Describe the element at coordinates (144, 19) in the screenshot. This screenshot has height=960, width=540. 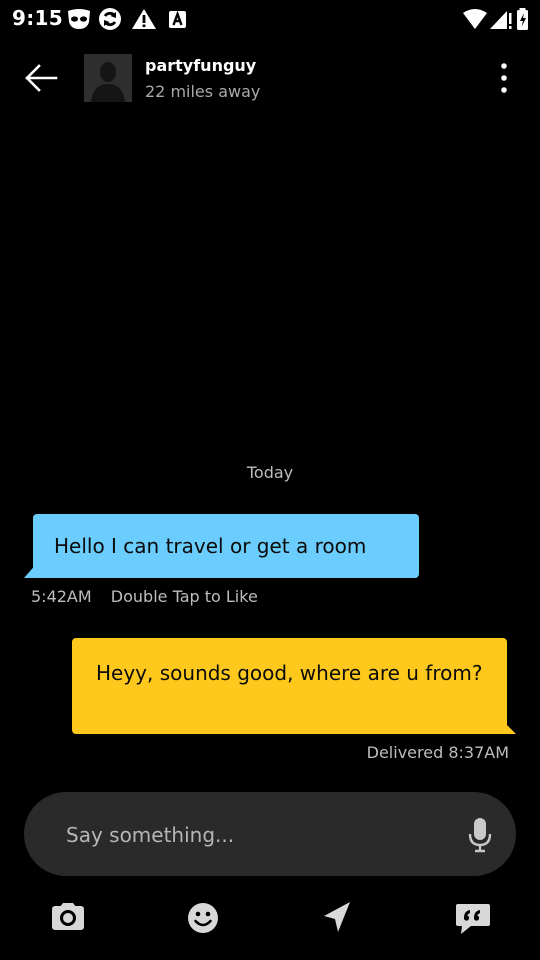
I see `warning-icon` at that location.